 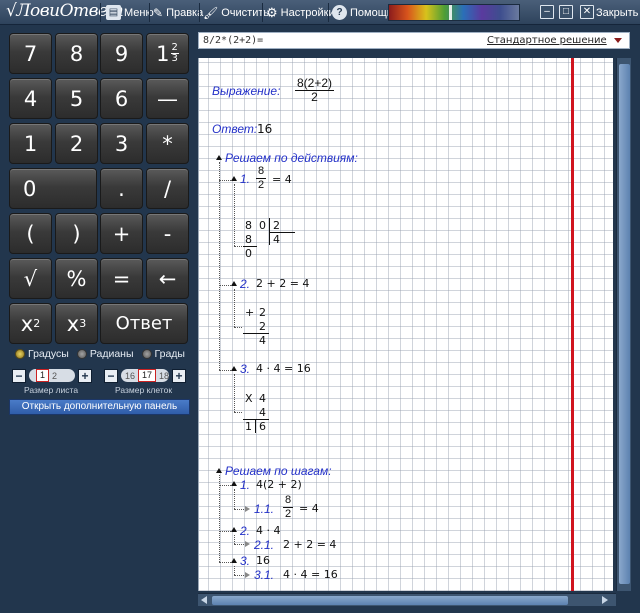 What do you see at coordinates (121, 98) in the screenshot?
I see `key-6: 6` at bounding box center [121, 98].